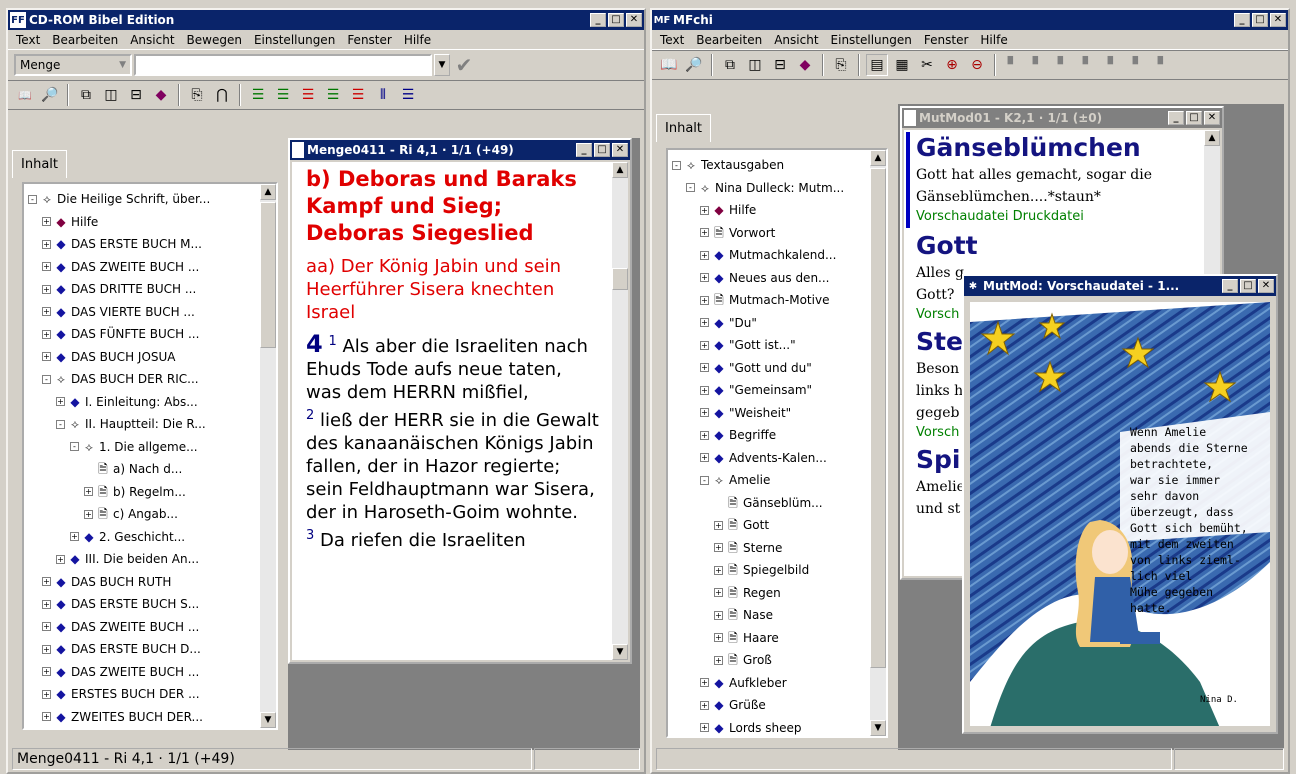 The image size is (1296, 774). Describe the element at coordinates (770, 300) in the screenshot. I see `tree-node: + 🗎 Mutmach-Motive` at that location.